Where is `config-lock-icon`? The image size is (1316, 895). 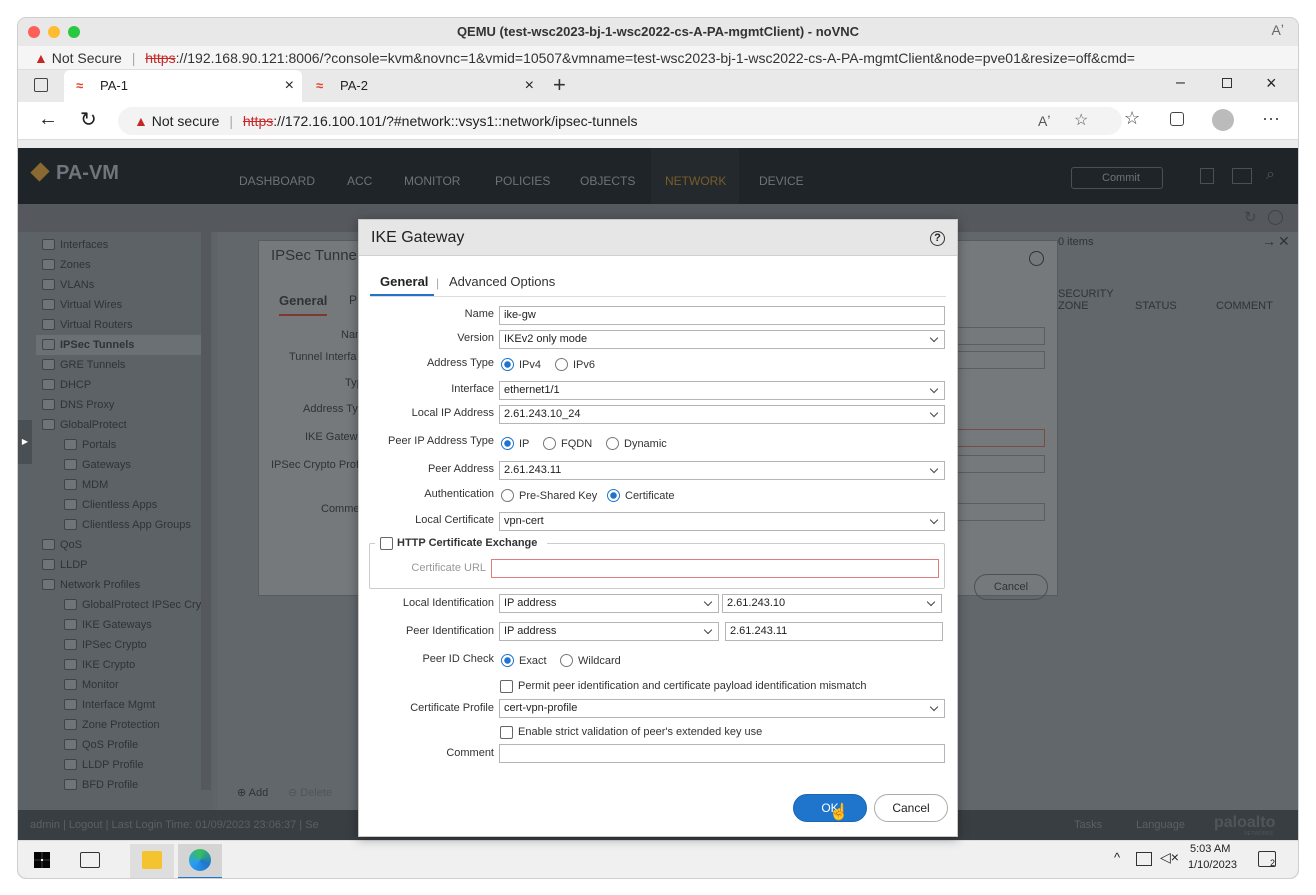 config-lock-icon is located at coordinates (1207, 176).